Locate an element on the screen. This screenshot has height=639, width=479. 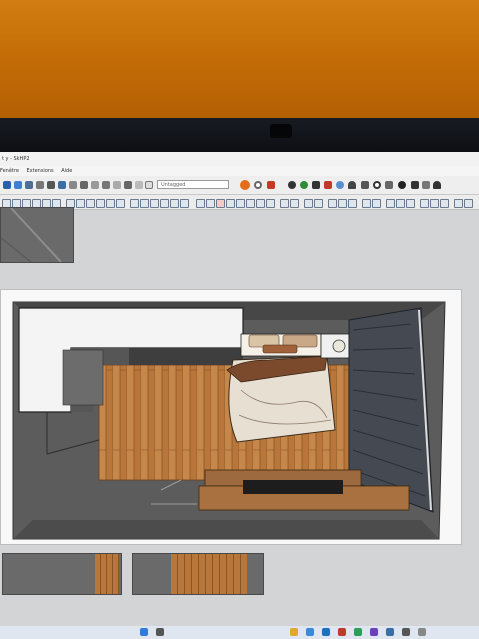
next-view-icon is located at coordinates (376, 203).